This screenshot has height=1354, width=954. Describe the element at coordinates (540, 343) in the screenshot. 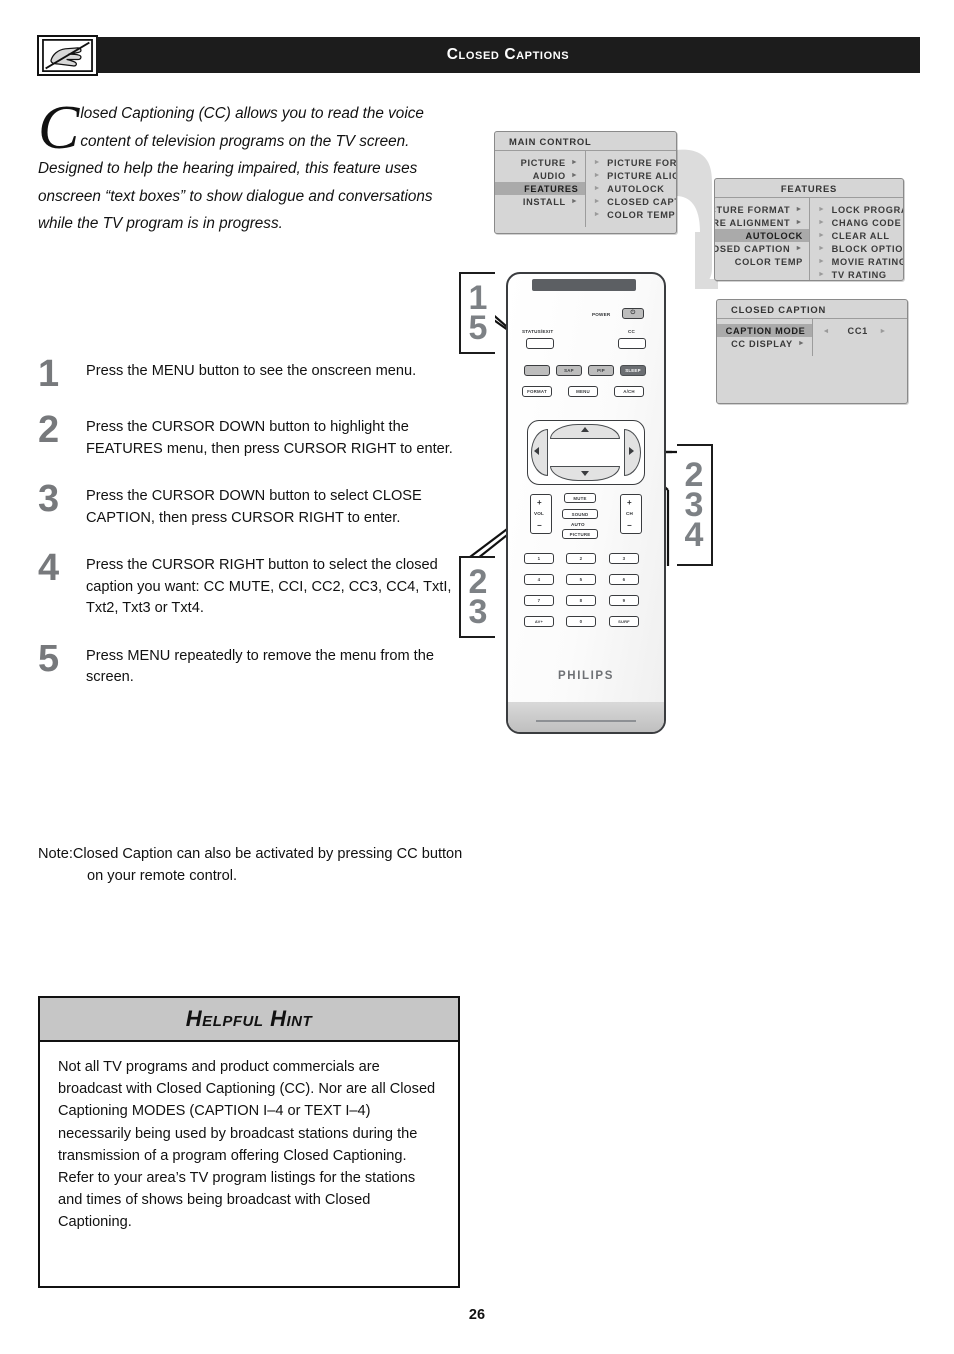

I see `status-exit-button` at that location.